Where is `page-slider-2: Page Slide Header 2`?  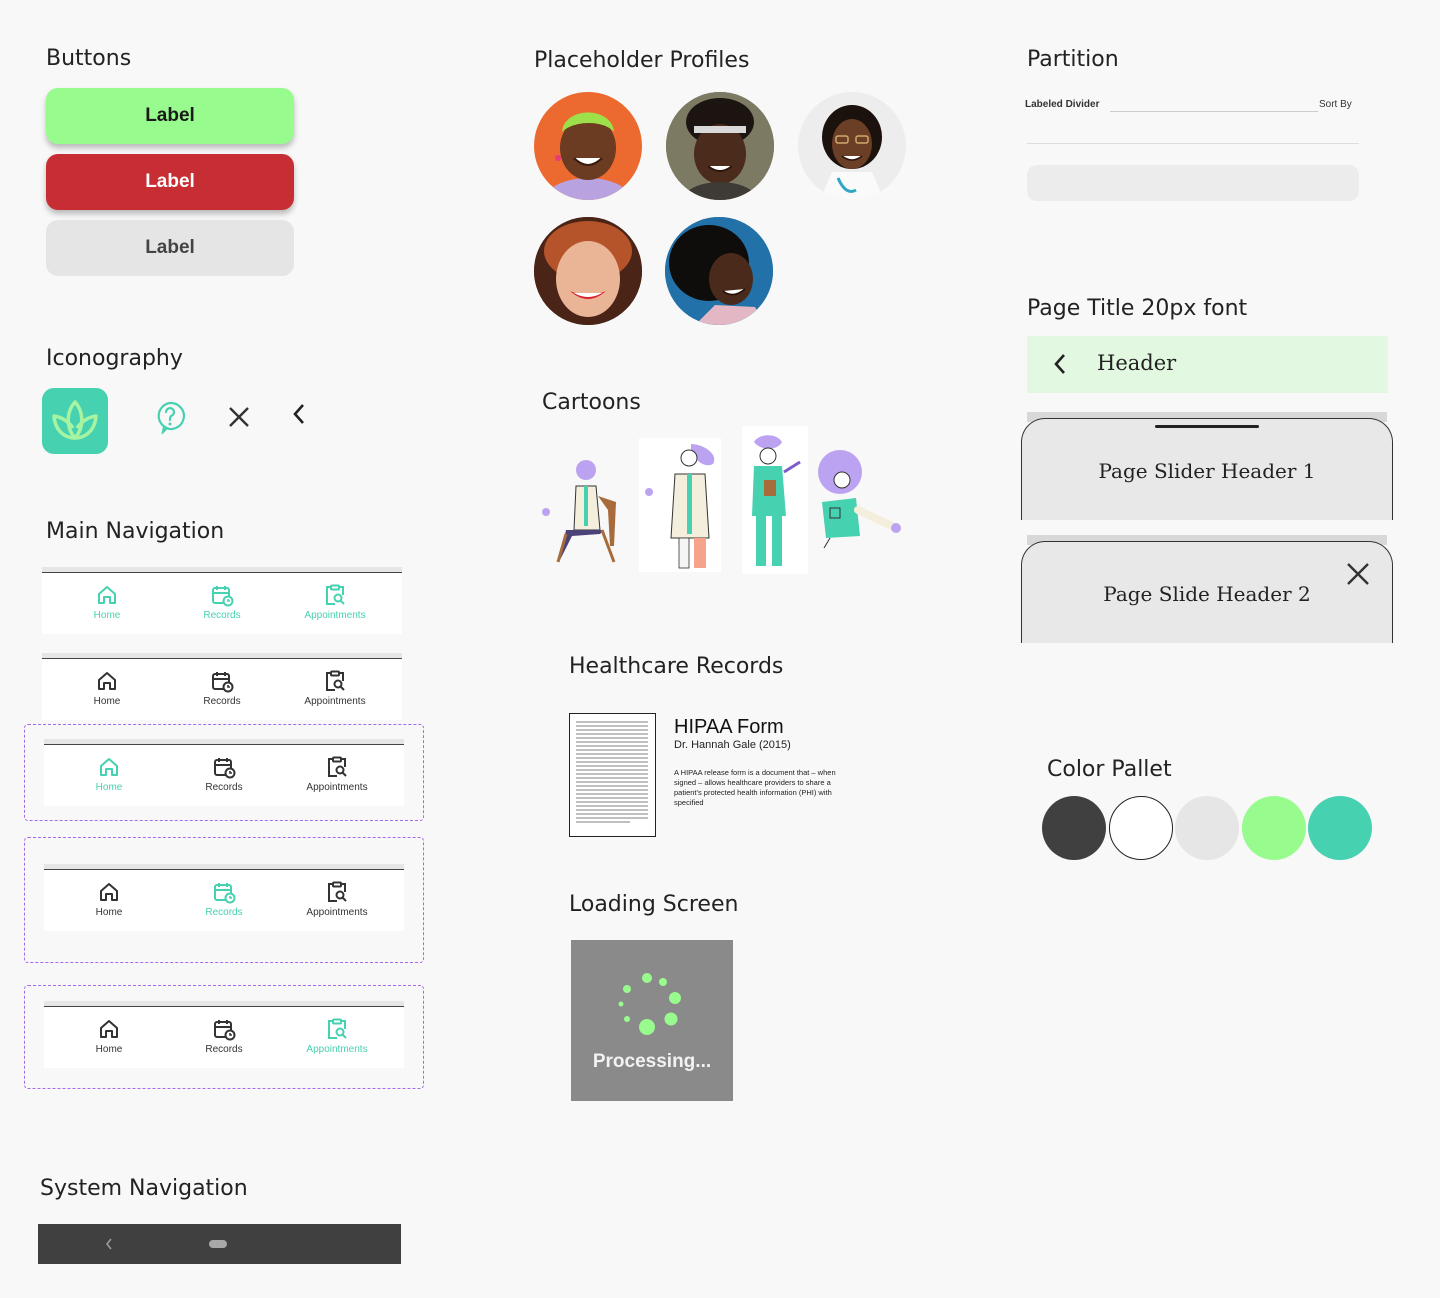
page-slider-2: Page Slide Header 2 is located at coordinates (1207, 592).